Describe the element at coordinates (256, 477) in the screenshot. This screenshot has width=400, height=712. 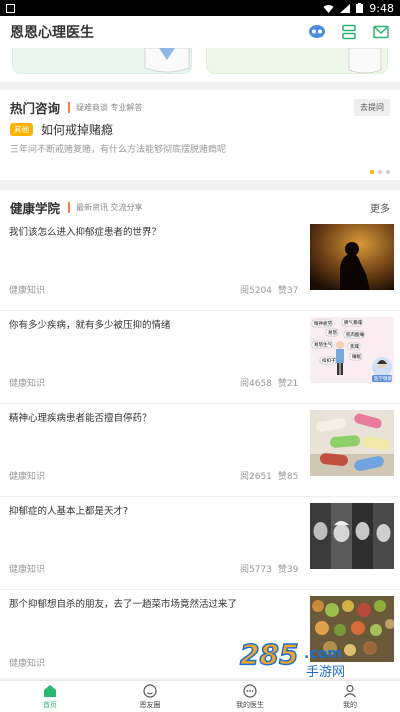
I see `article-reads: 阅2651` at that location.